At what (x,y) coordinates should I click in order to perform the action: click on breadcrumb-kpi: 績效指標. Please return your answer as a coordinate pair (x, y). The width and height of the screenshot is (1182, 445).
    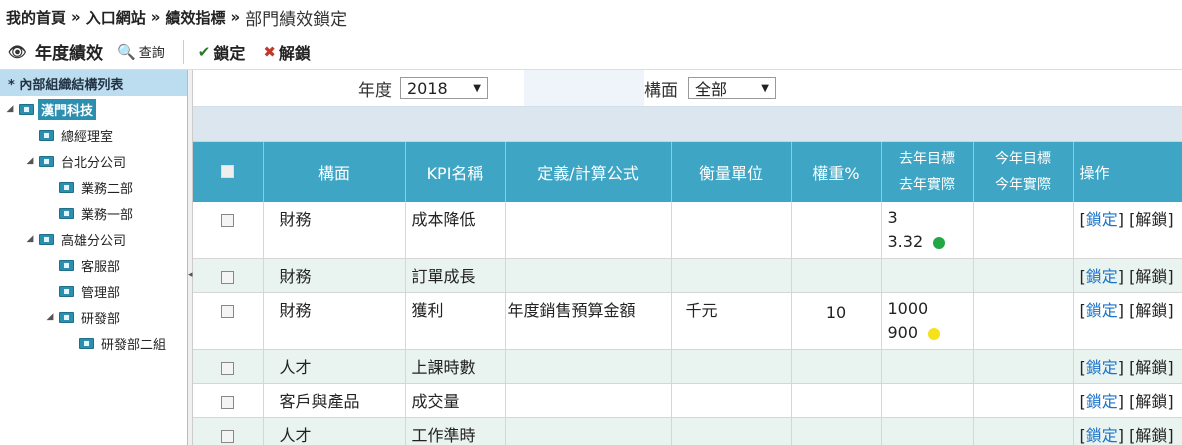
    Looking at the image, I should click on (195, 17).